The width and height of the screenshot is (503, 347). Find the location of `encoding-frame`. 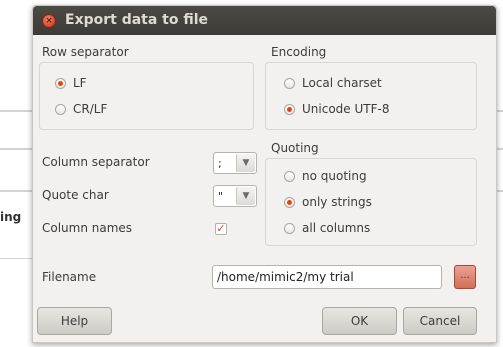

encoding-frame is located at coordinates (371, 96).